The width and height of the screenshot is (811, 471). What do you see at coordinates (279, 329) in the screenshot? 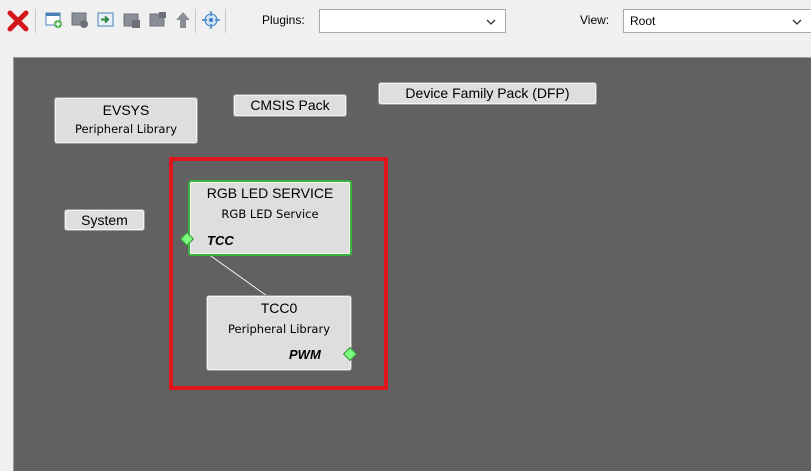
I see `tcc0-subtitle: Peripheral Library` at bounding box center [279, 329].